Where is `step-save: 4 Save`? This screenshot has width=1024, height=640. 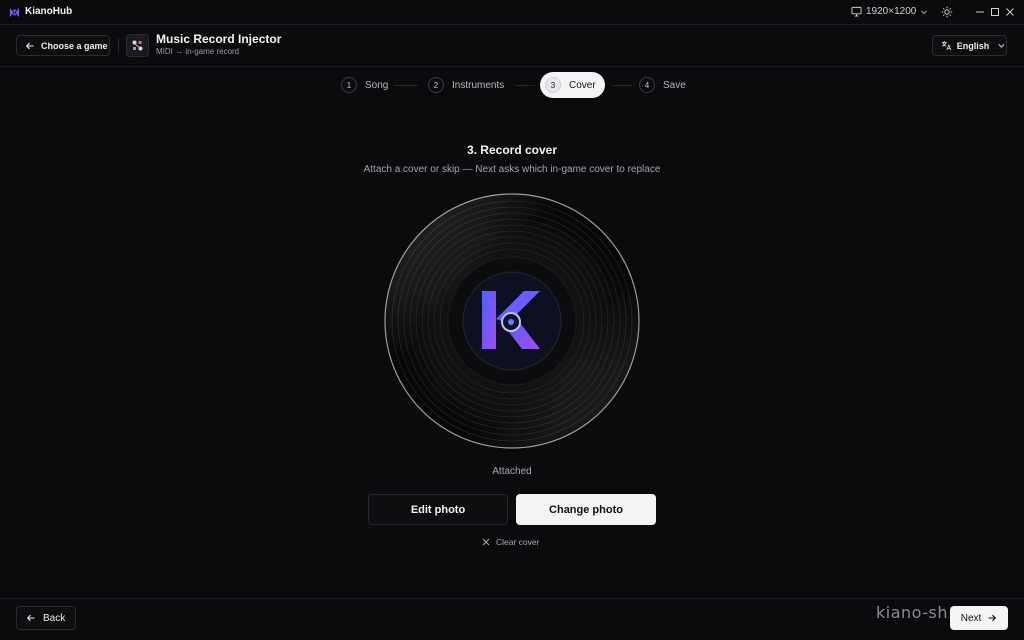
step-save: 4 Save is located at coordinates (662, 85).